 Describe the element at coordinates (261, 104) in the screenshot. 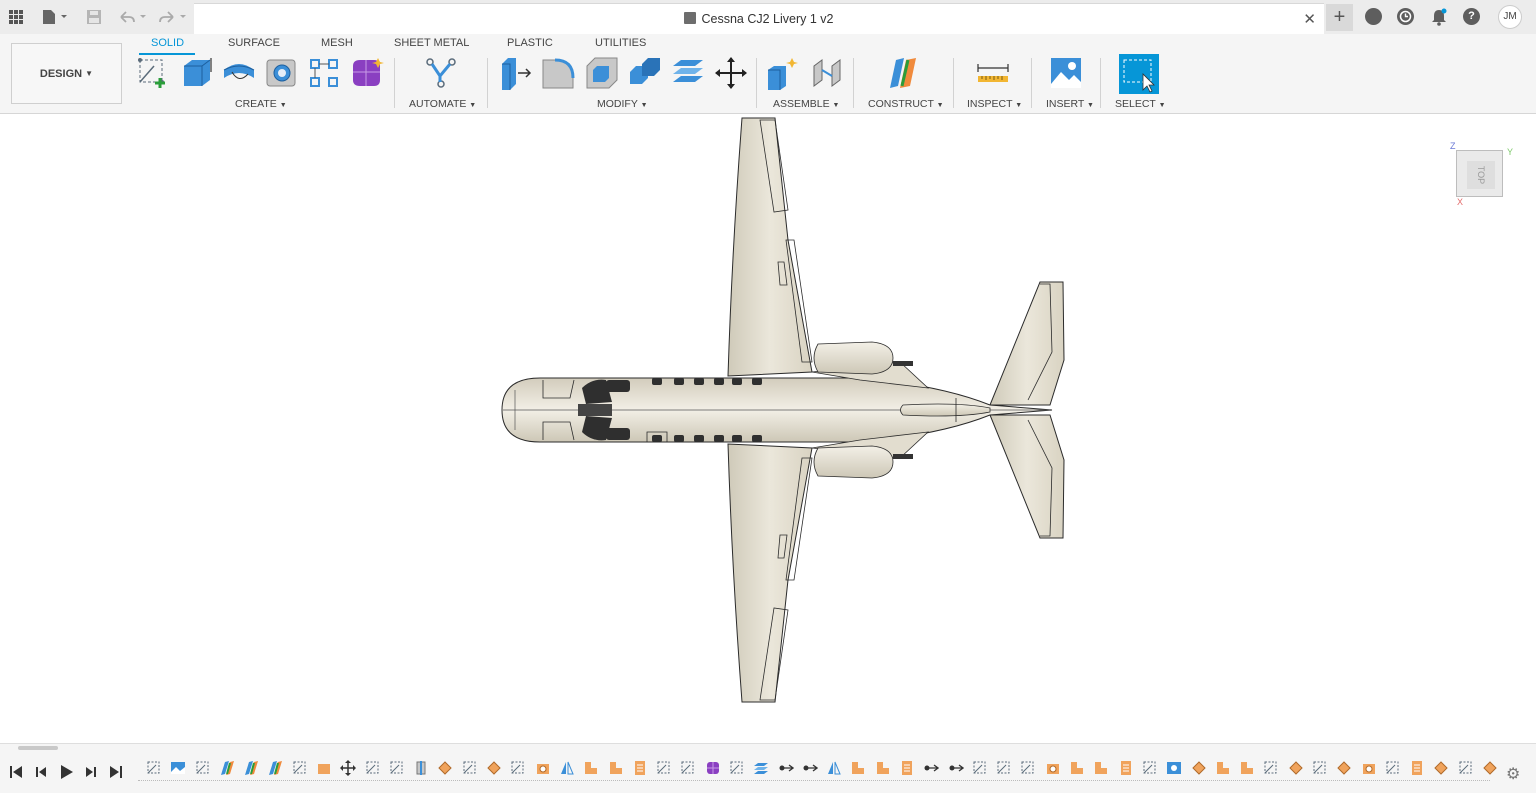

I see `create-group-label: CREATE ▼` at that location.